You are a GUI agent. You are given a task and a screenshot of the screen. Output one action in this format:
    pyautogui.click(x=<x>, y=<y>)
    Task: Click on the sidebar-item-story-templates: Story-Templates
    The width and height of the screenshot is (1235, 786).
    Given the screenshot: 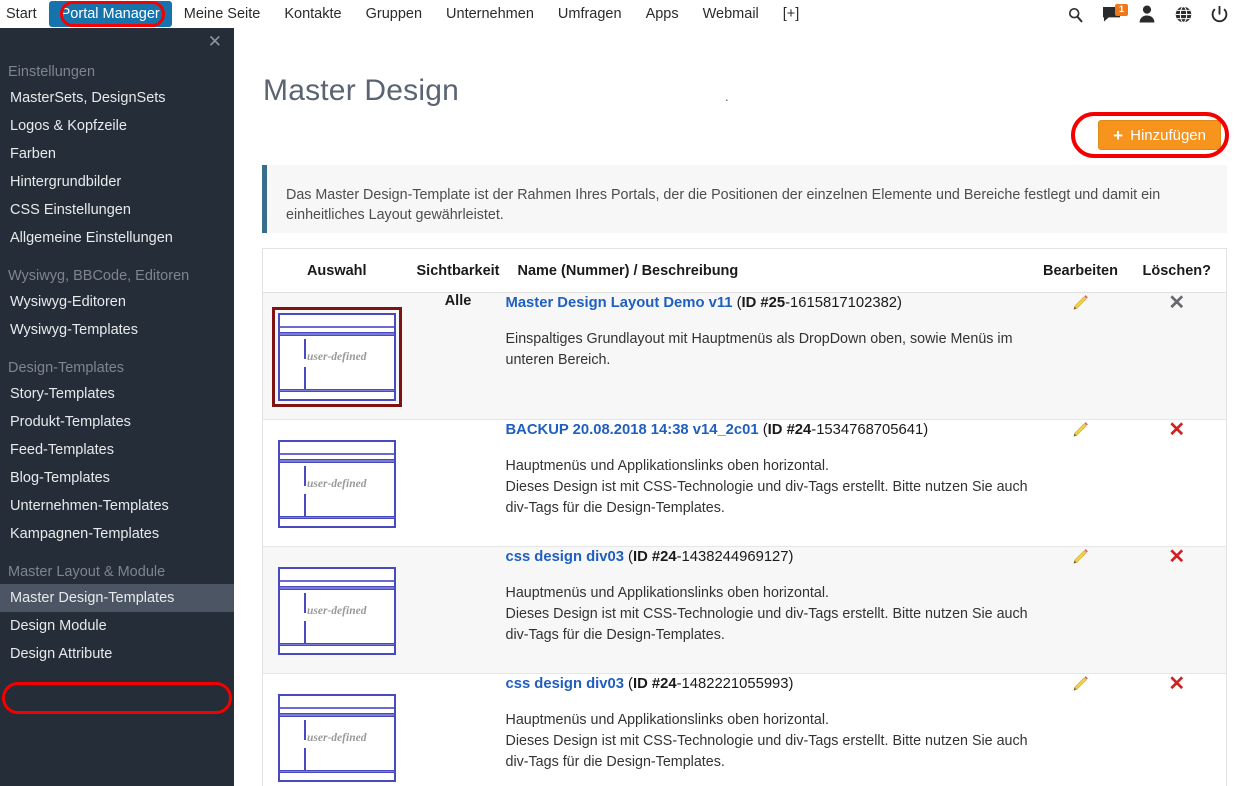 What is the action you would take?
    pyautogui.click(x=117, y=394)
    